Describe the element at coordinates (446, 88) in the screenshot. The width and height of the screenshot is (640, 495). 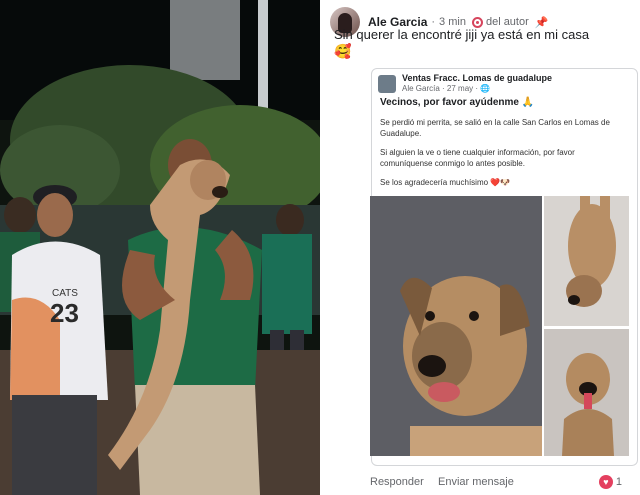
I see `shared-post-meta: Ale García · 27 may · 🌐` at that location.